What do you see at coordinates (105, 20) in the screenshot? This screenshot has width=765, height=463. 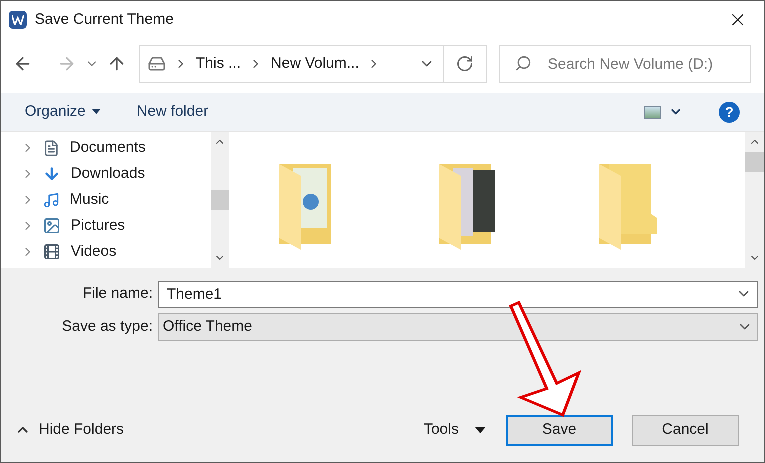 I see `window-title: Save Current Theme` at bounding box center [105, 20].